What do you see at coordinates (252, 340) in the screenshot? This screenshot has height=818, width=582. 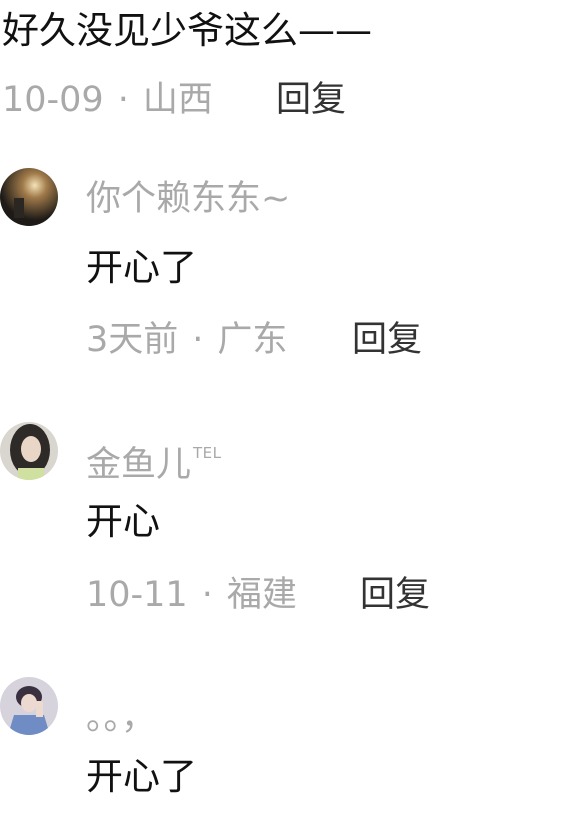 I see `comment-location: 广东` at bounding box center [252, 340].